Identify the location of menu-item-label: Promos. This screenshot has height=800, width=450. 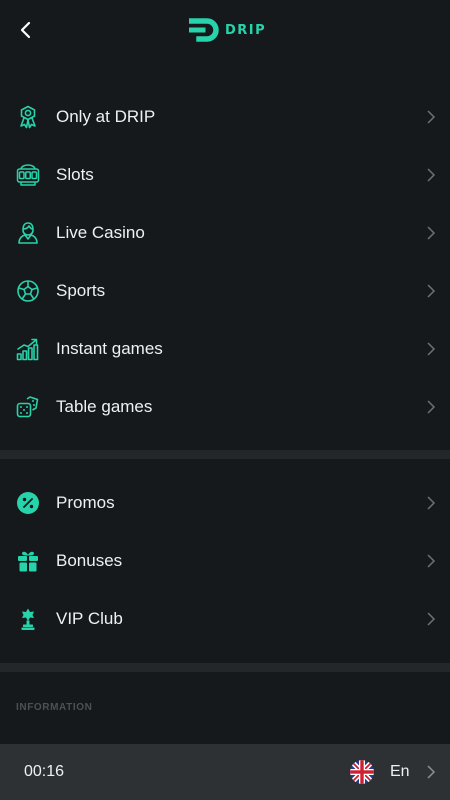
(85, 502).